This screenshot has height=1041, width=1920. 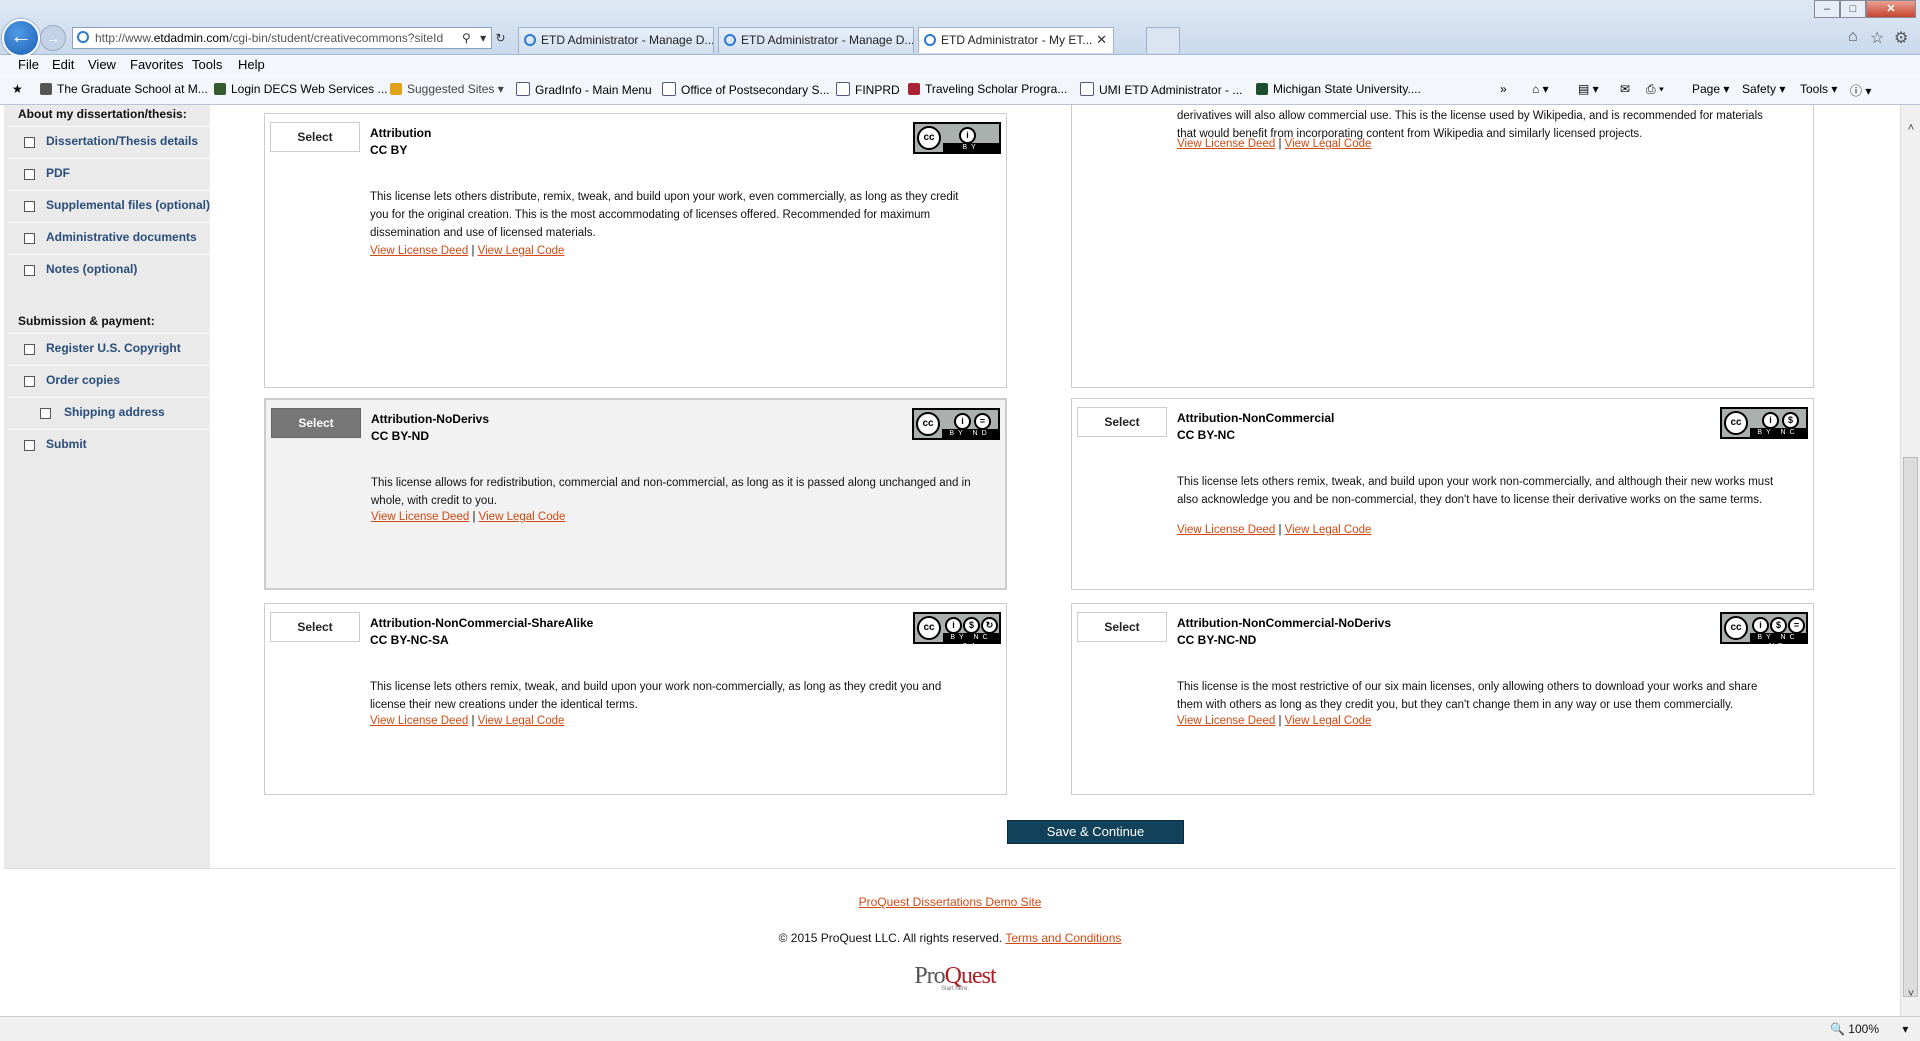 I want to click on footer-demo-line: ProQuest Dissertations Demo Site, so click(x=950, y=902).